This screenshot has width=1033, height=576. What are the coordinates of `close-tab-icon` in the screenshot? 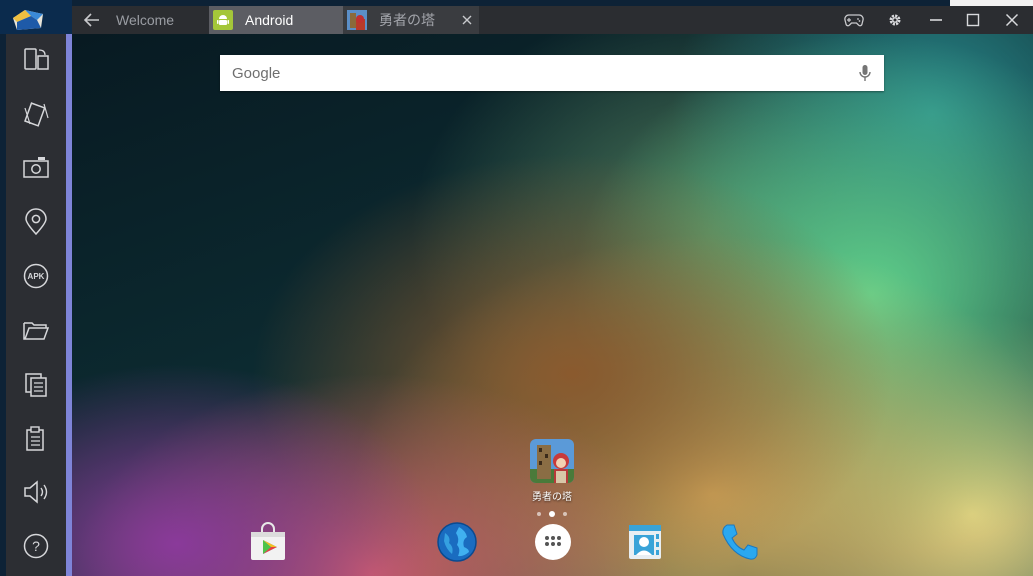 It's located at (467, 20).